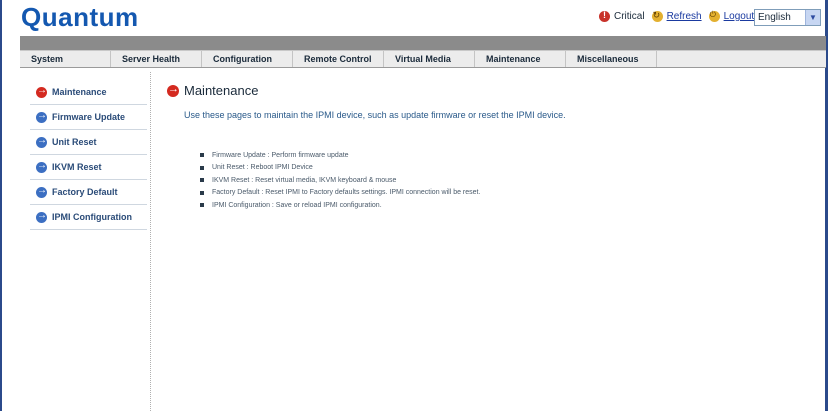 The width and height of the screenshot is (828, 411). I want to click on critical-icon, so click(604, 16).